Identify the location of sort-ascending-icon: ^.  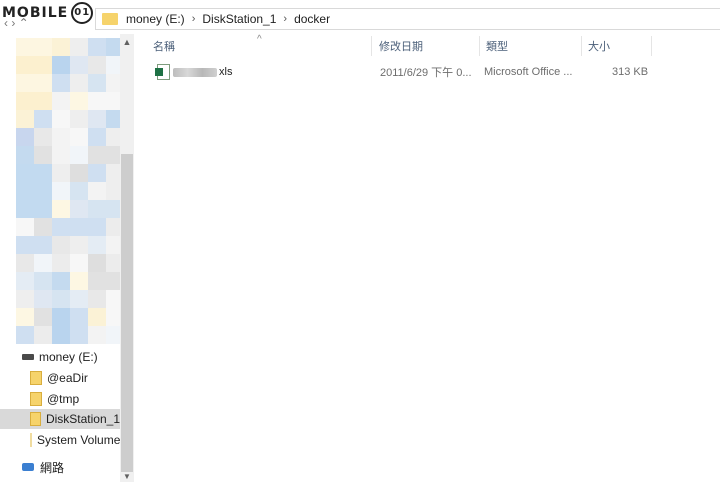
(259, 39).